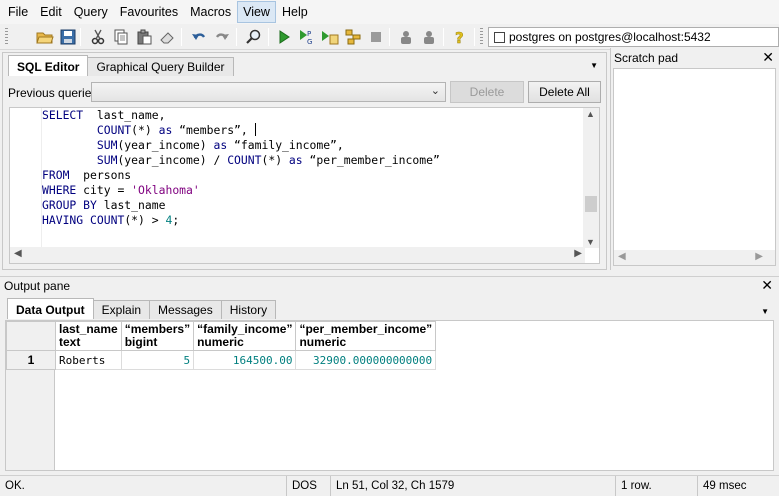  Describe the element at coordinates (6, 37) in the screenshot. I see `toolbar-grip` at that location.